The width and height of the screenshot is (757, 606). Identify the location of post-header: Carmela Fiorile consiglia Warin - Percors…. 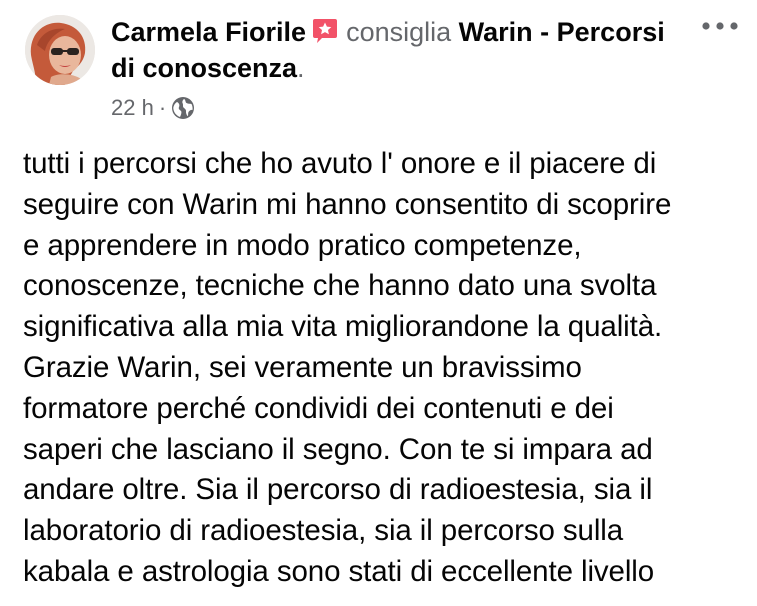
(401, 50).